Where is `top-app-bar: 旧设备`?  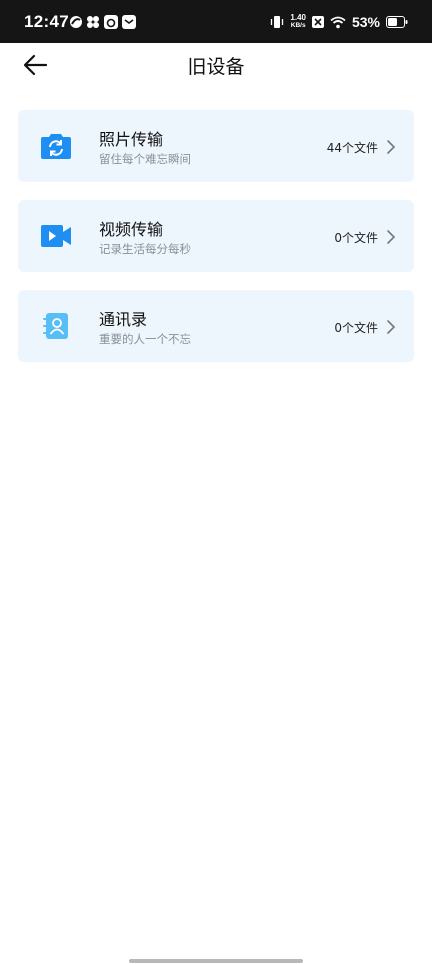 top-app-bar: 旧设备 is located at coordinates (216, 65).